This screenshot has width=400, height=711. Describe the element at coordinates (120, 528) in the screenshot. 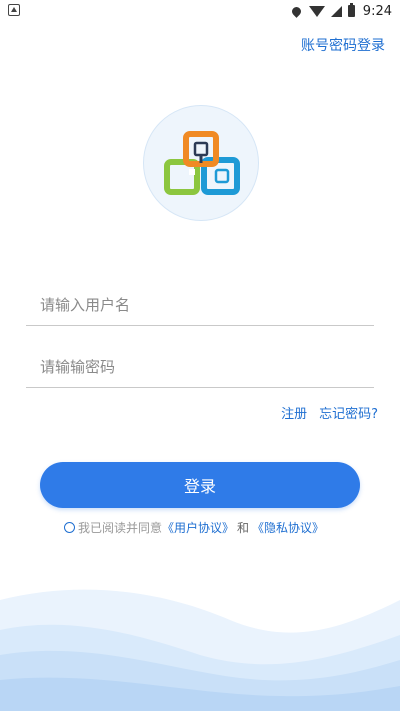

I see `agreement-prefix: 我已阅读并同意` at that location.